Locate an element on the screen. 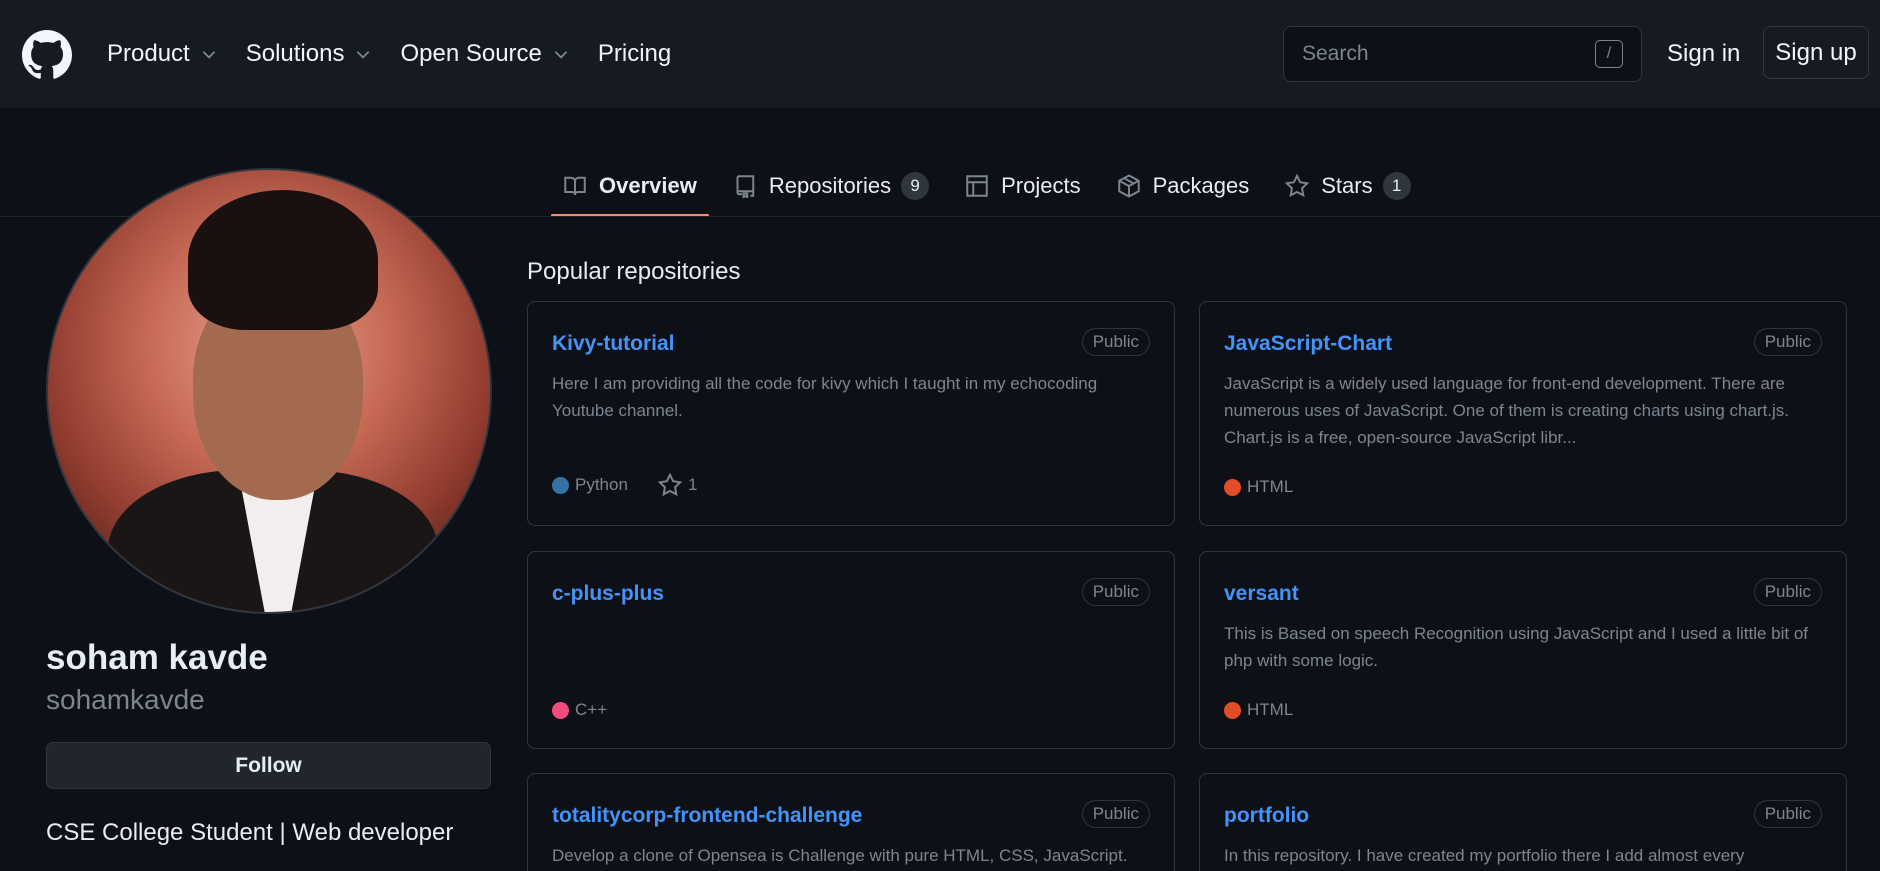 The image size is (1880, 871). profile-username: sohamkavde is located at coordinates (125, 699).